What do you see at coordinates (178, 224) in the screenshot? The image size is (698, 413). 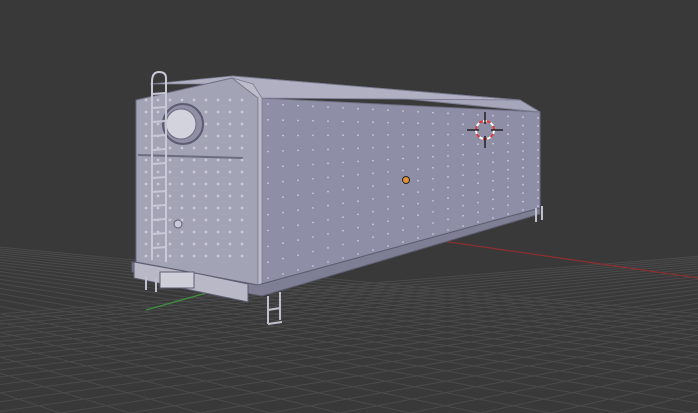 I see `end-valve` at bounding box center [178, 224].